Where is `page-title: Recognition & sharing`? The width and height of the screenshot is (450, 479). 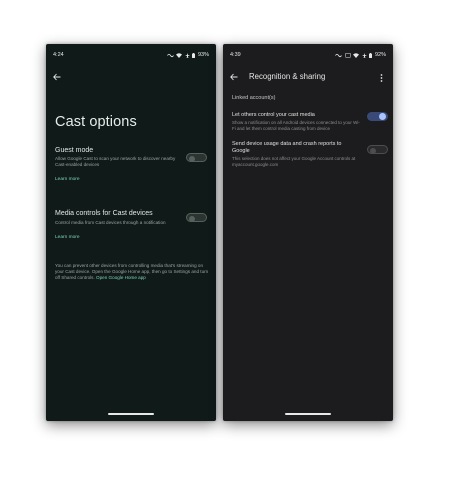 page-title: Recognition & sharing is located at coordinates (287, 76).